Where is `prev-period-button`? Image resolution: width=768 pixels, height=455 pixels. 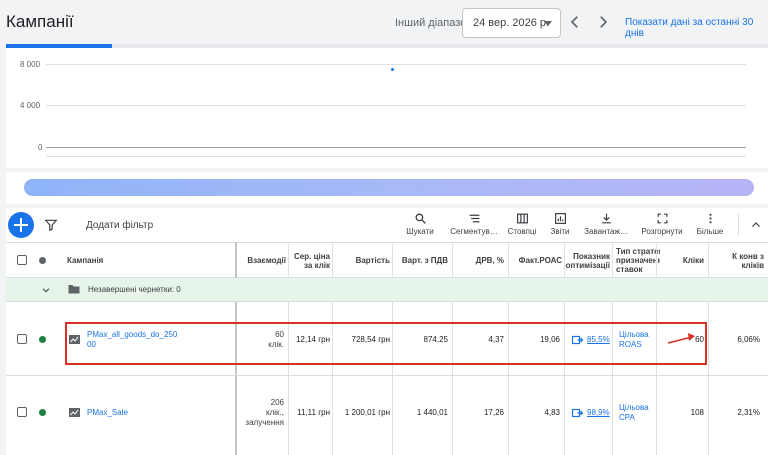
prev-period-button is located at coordinates (575, 22).